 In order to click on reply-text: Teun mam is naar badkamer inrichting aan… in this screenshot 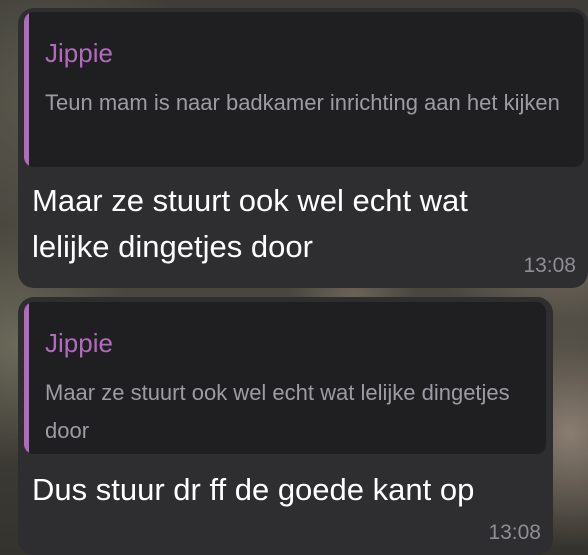, I will do `click(302, 102)`.